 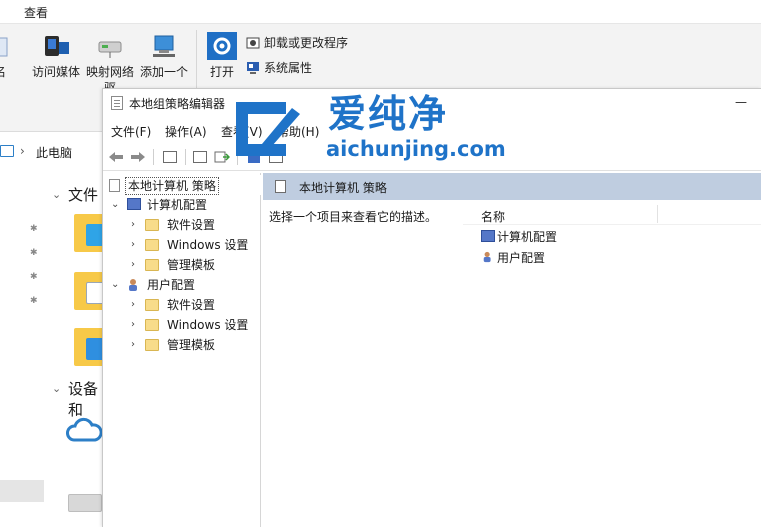 What do you see at coordinates (657, 214) in the screenshot?
I see `column-divider` at bounding box center [657, 214].